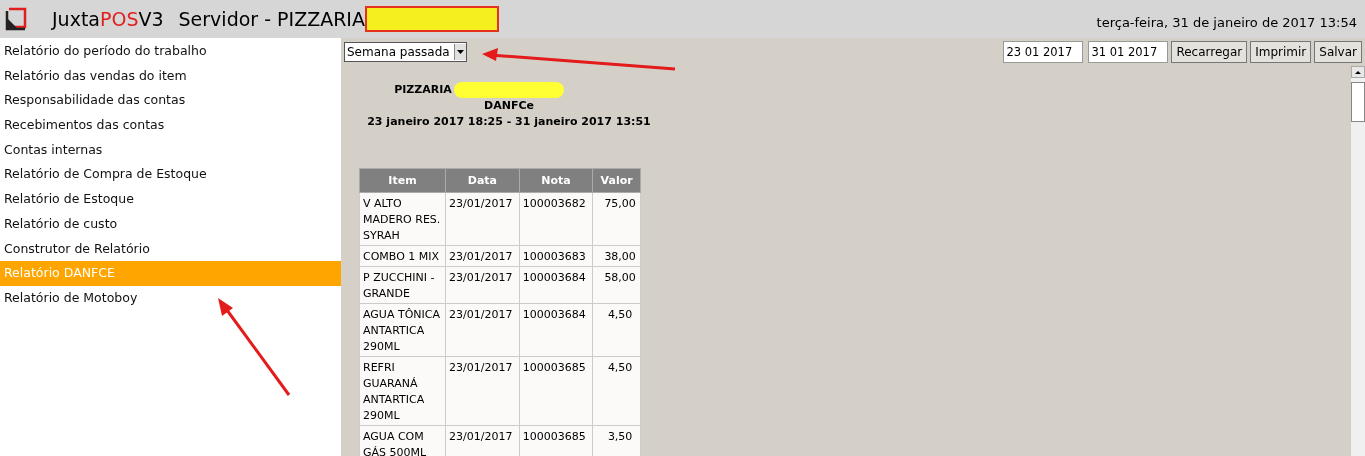 The height and width of the screenshot is (456, 1365). Describe the element at coordinates (271, 19) in the screenshot. I see `server-name: Servidor - PIZZARIA` at that location.